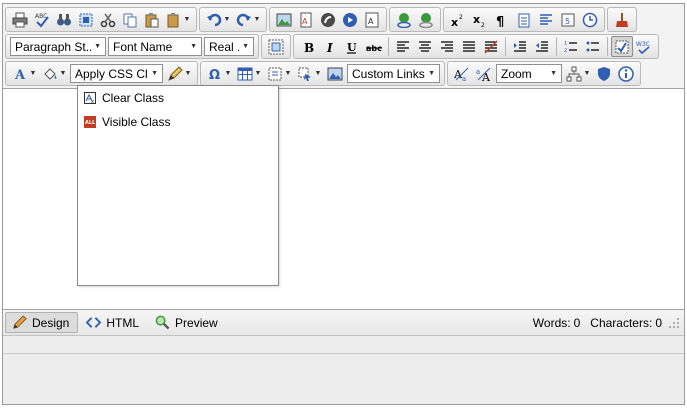 Image resolution: width=687 pixels, height=408 pixels. I want to click on justify-right-button, so click(447, 46).